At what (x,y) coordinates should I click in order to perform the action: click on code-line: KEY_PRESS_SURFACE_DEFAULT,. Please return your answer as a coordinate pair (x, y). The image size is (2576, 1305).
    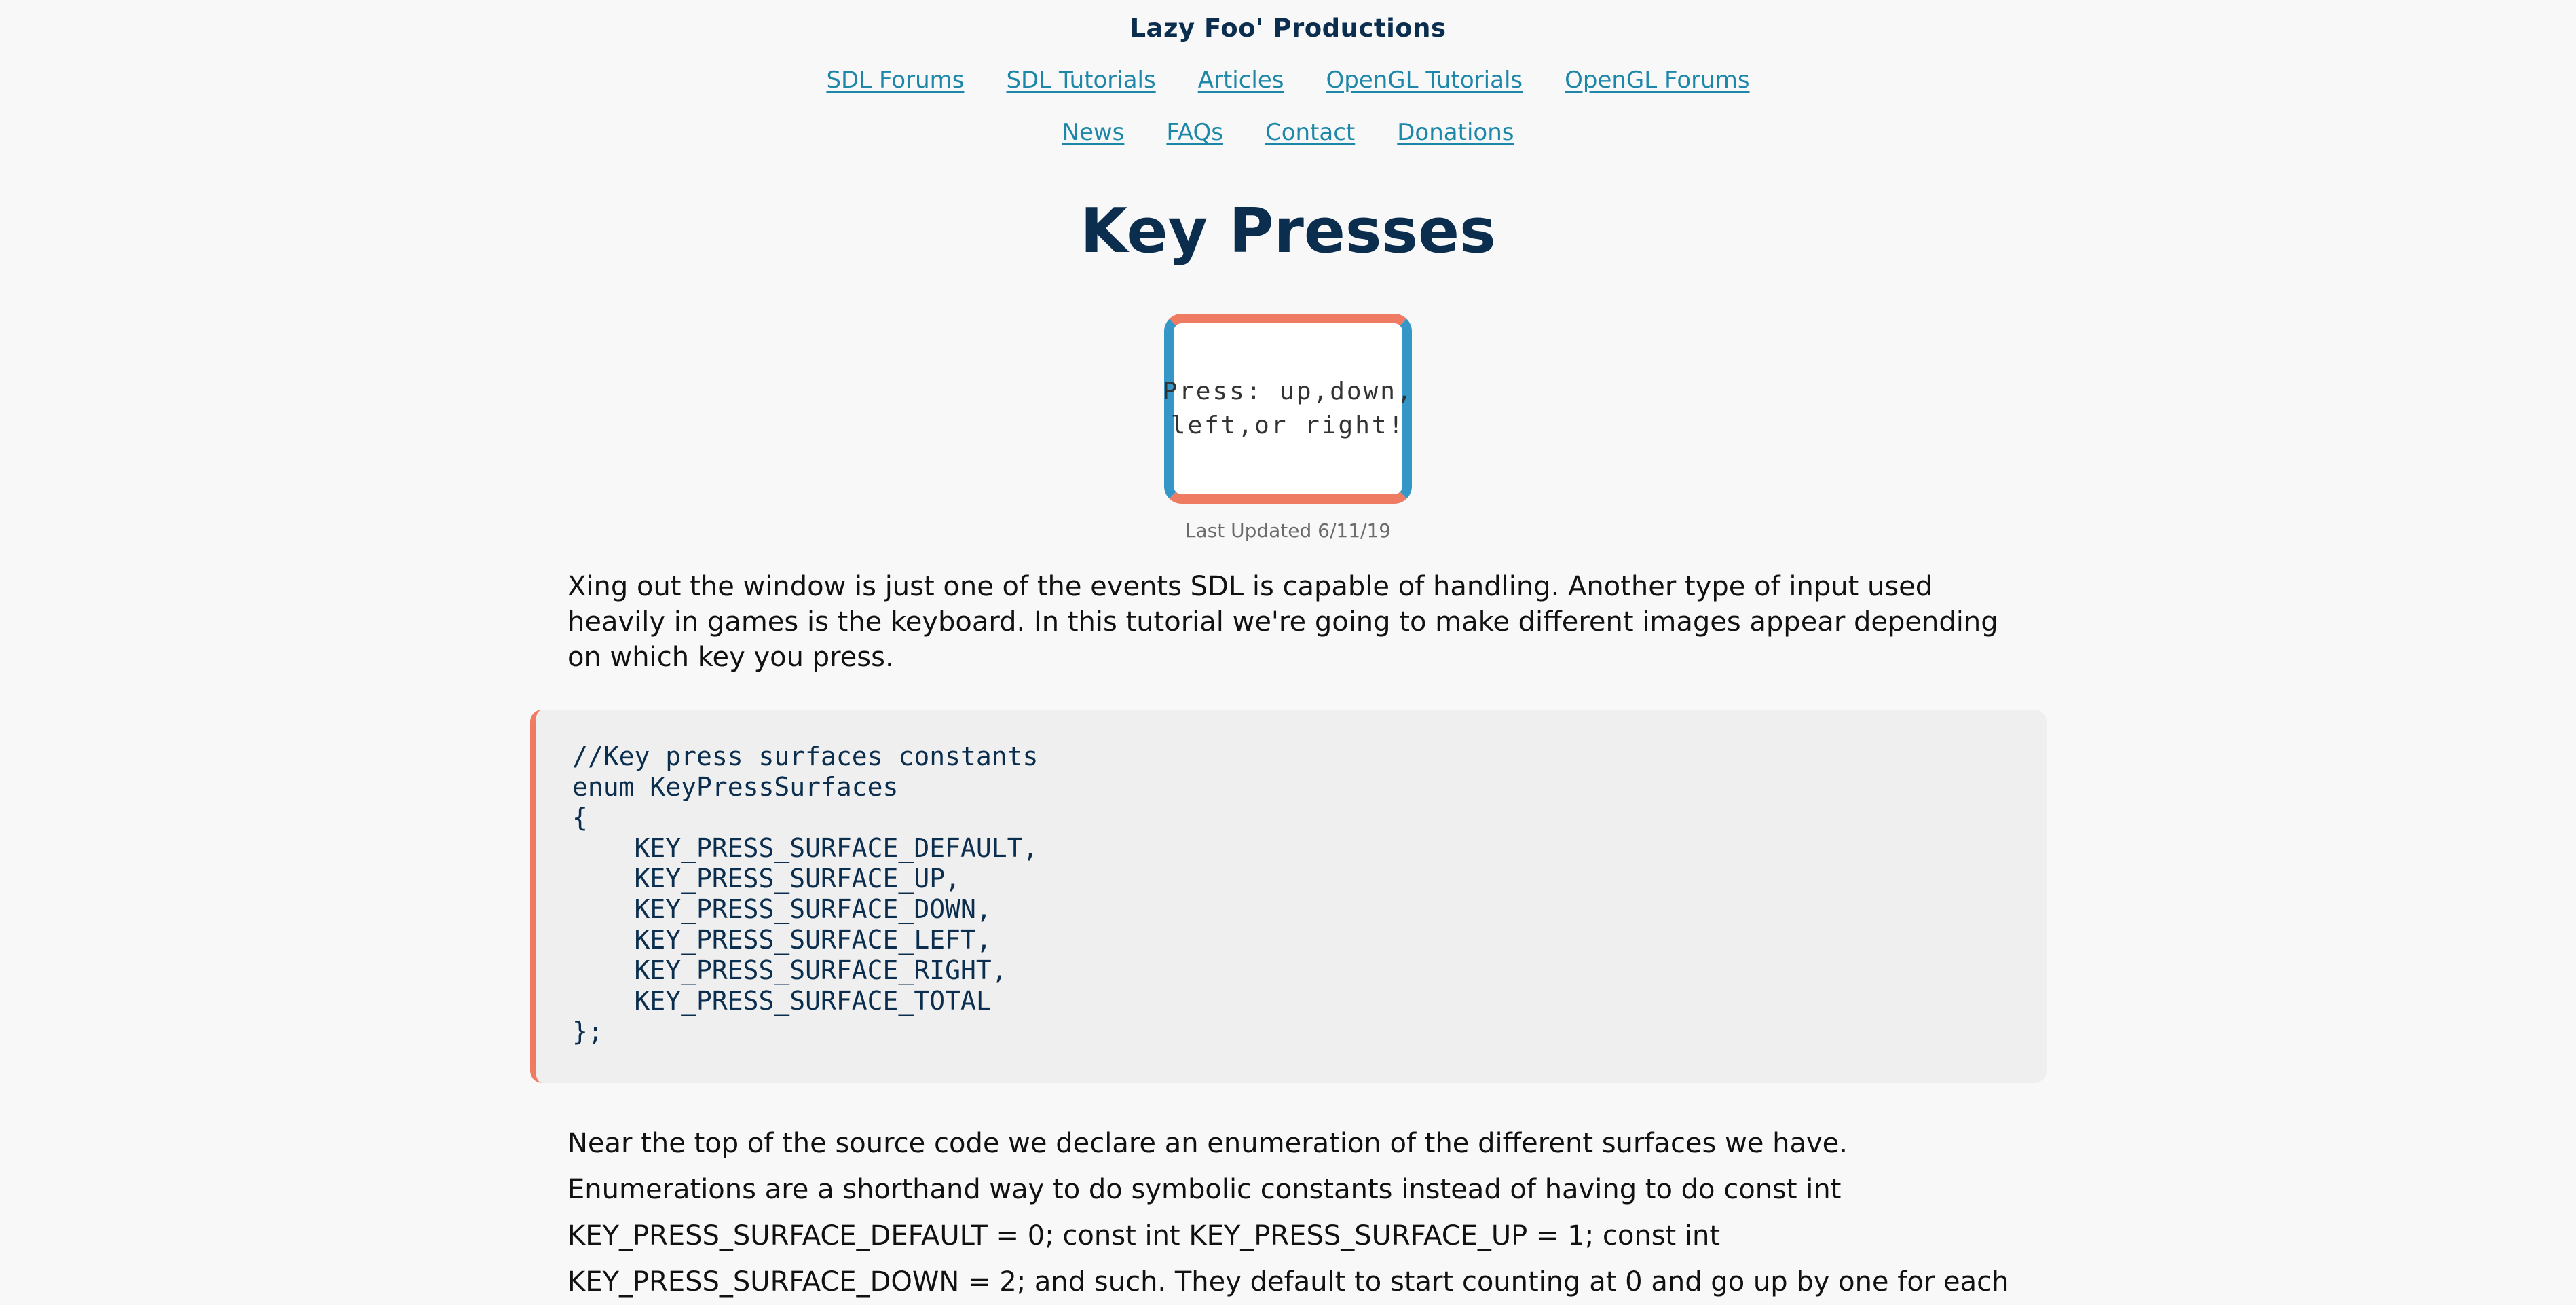
    Looking at the image, I should click on (805, 848).